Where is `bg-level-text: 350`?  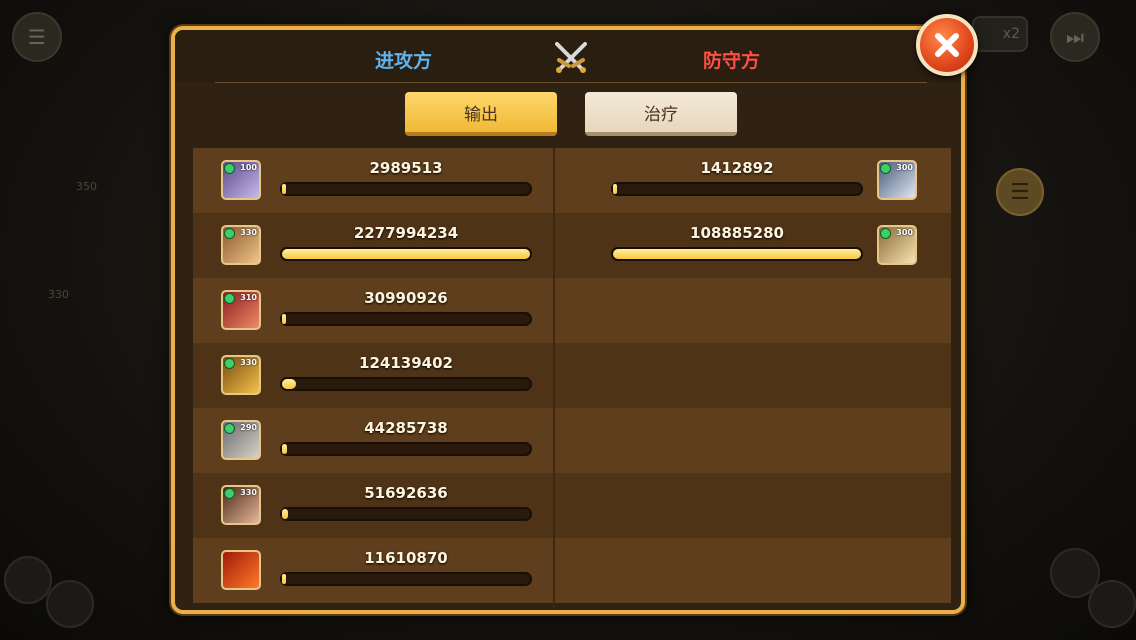 bg-level-text: 350 is located at coordinates (86, 186).